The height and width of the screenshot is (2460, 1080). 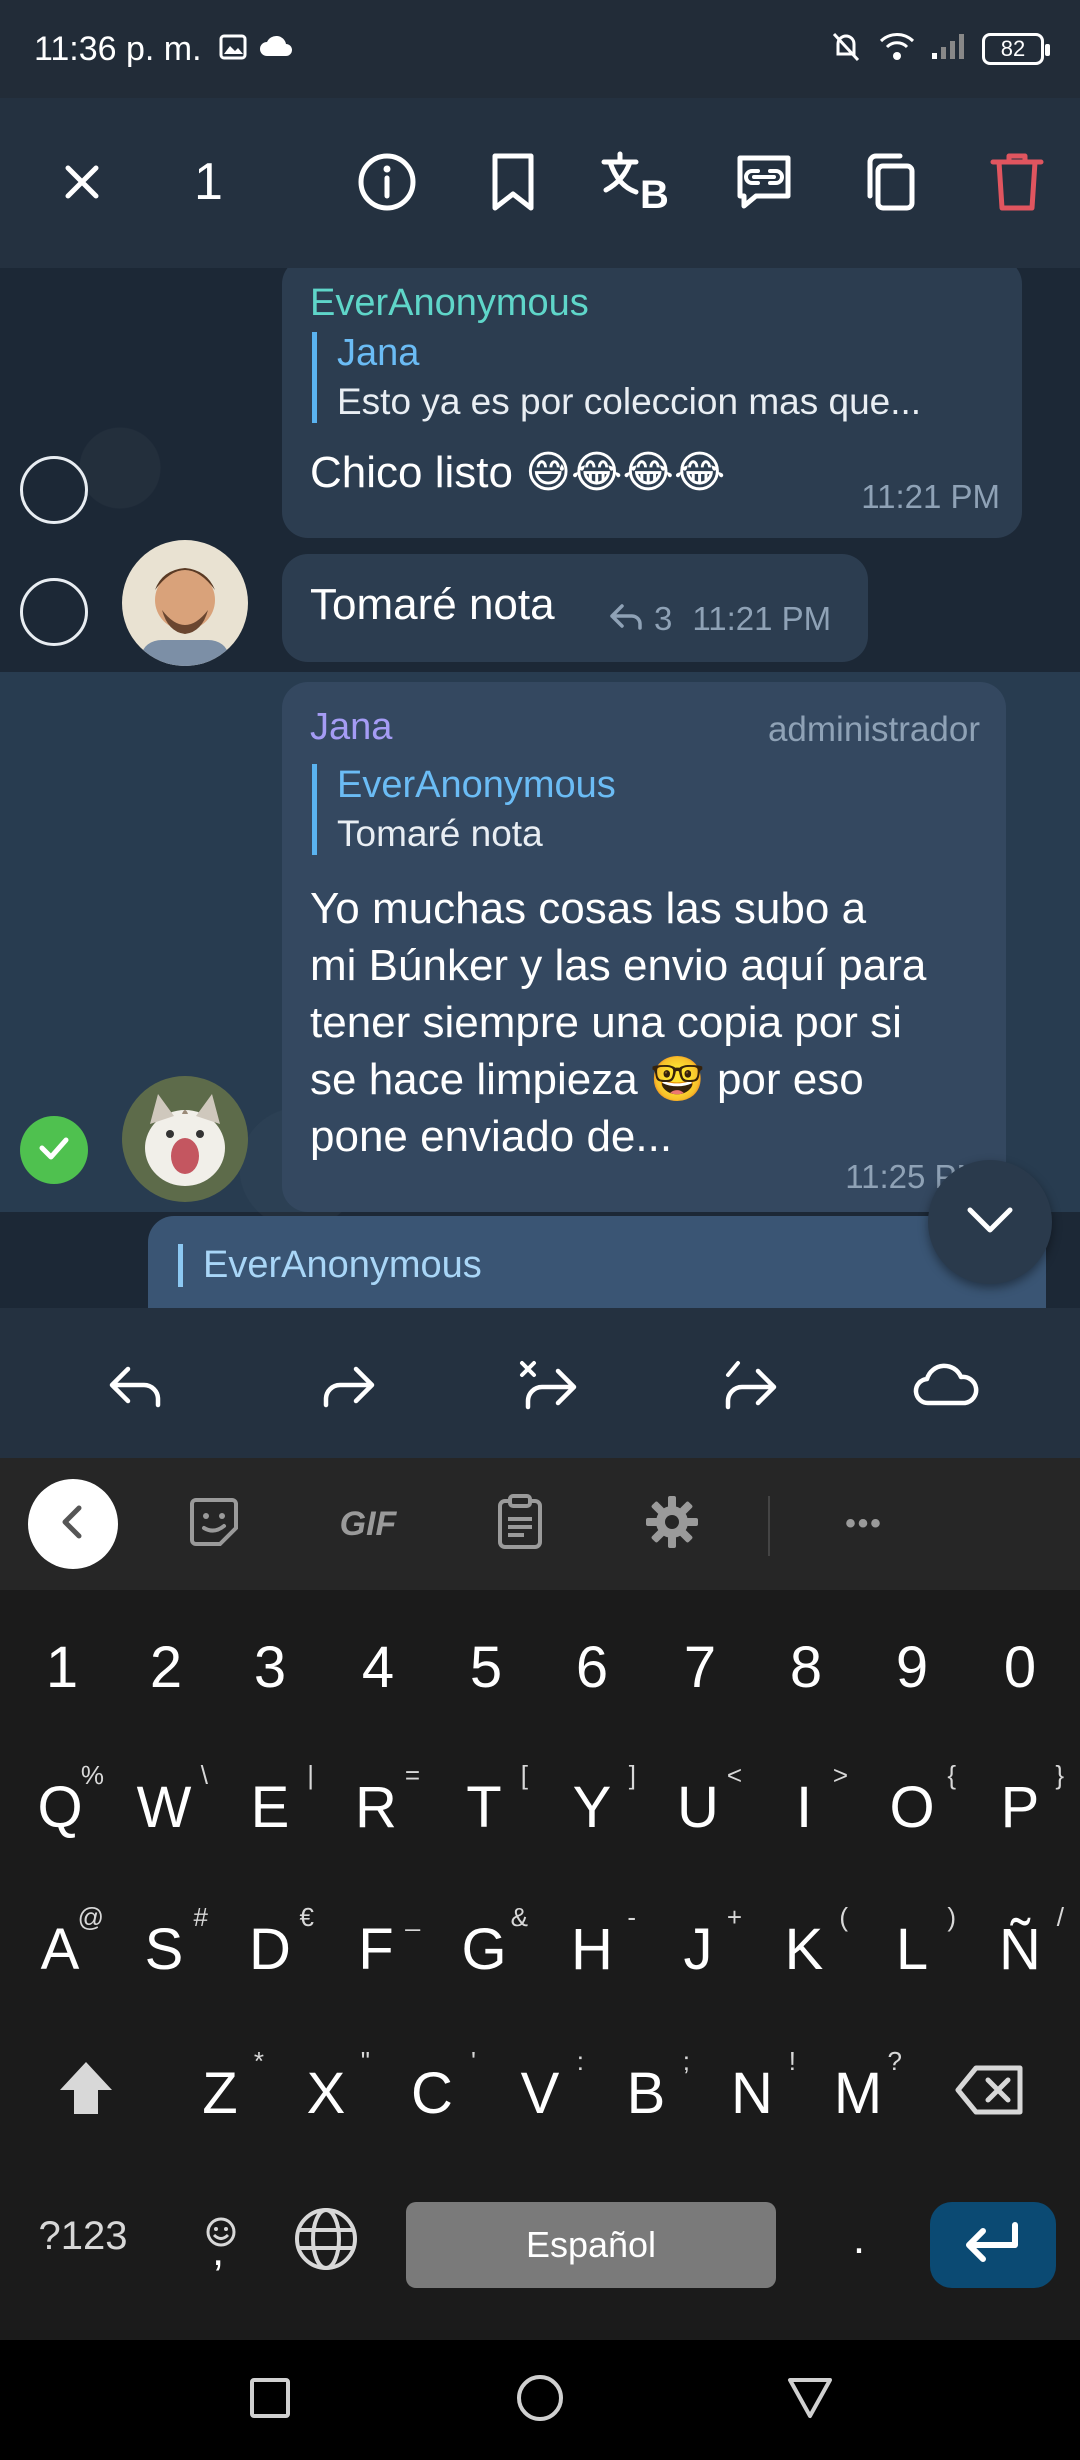 I want to click on key-n: N!, so click(x=759, y=2086).